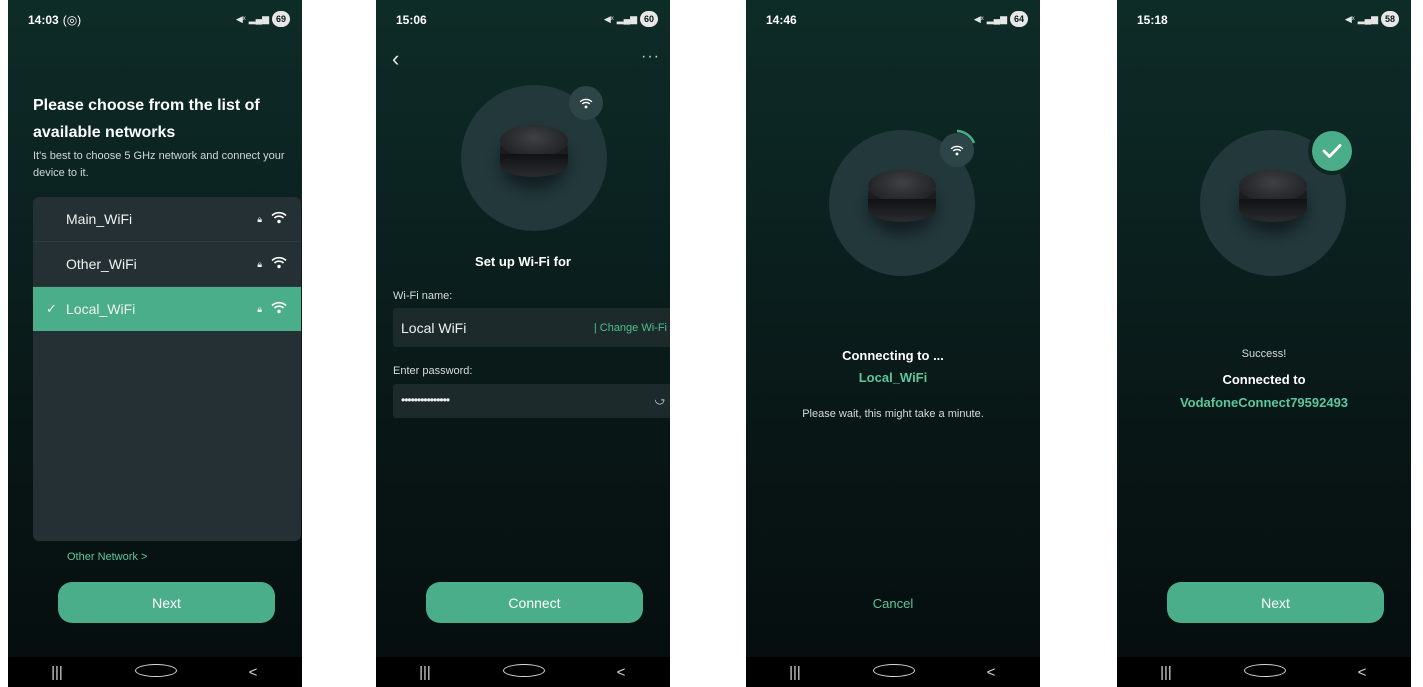  What do you see at coordinates (159, 19) in the screenshot?
I see `status-bar: 14:03 (◎) ◀︎ˣ ▂▄▆ 69` at bounding box center [159, 19].